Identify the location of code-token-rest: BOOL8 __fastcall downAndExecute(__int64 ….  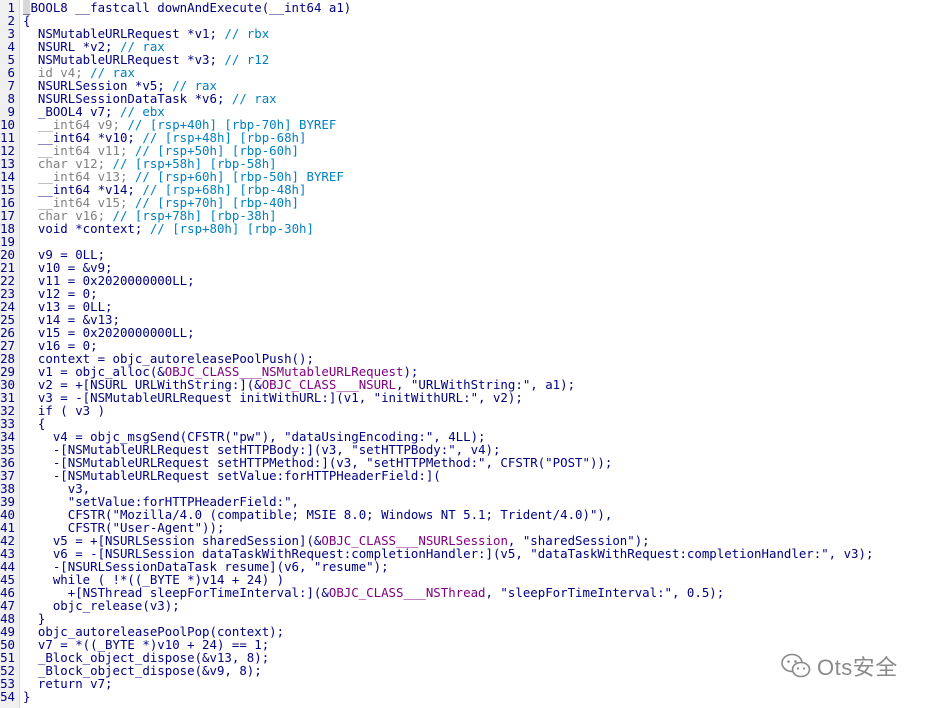
(191, 7).